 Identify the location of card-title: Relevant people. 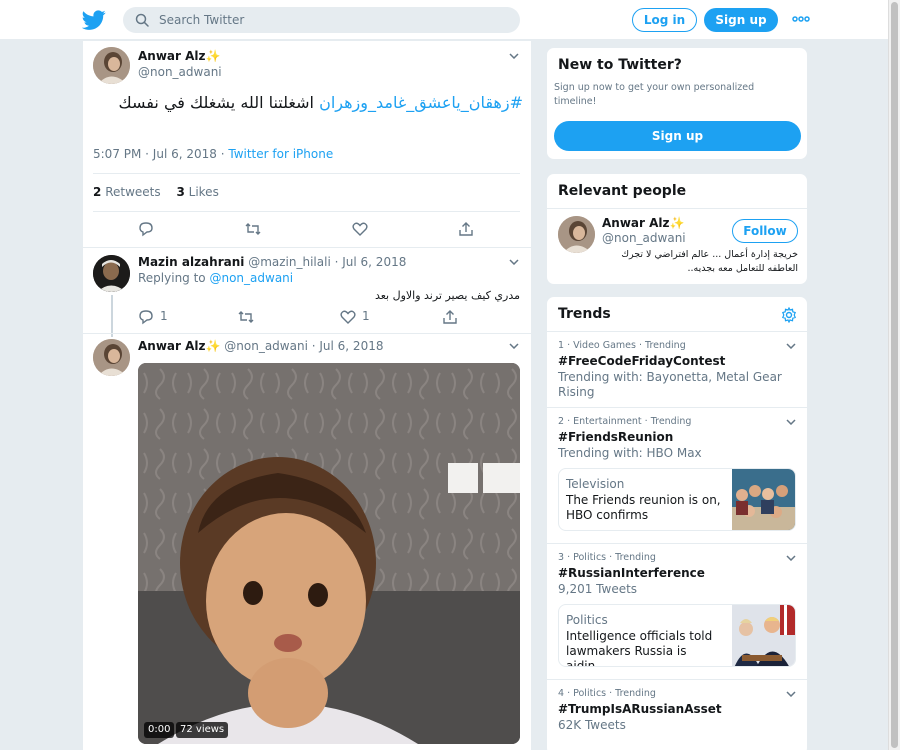
(622, 191).